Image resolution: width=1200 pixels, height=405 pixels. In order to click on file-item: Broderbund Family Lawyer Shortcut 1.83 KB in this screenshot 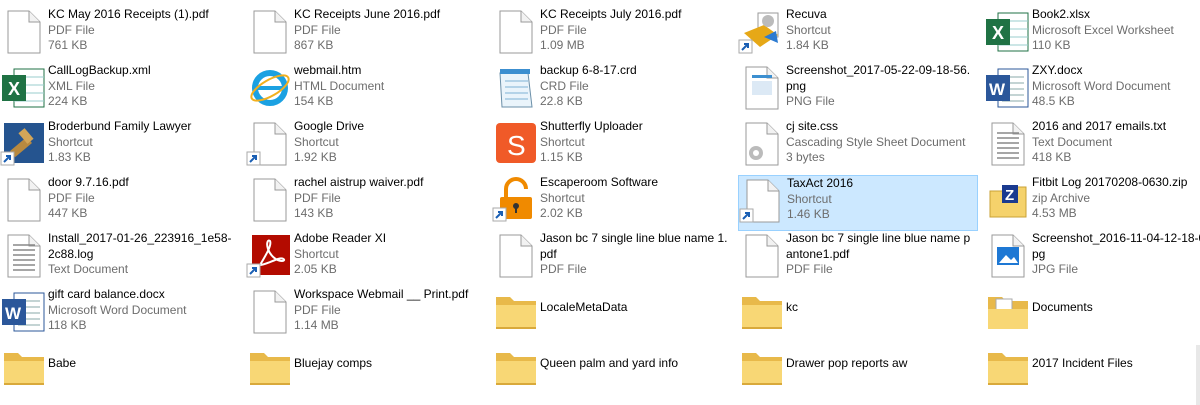, I will do `click(120, 147)`.